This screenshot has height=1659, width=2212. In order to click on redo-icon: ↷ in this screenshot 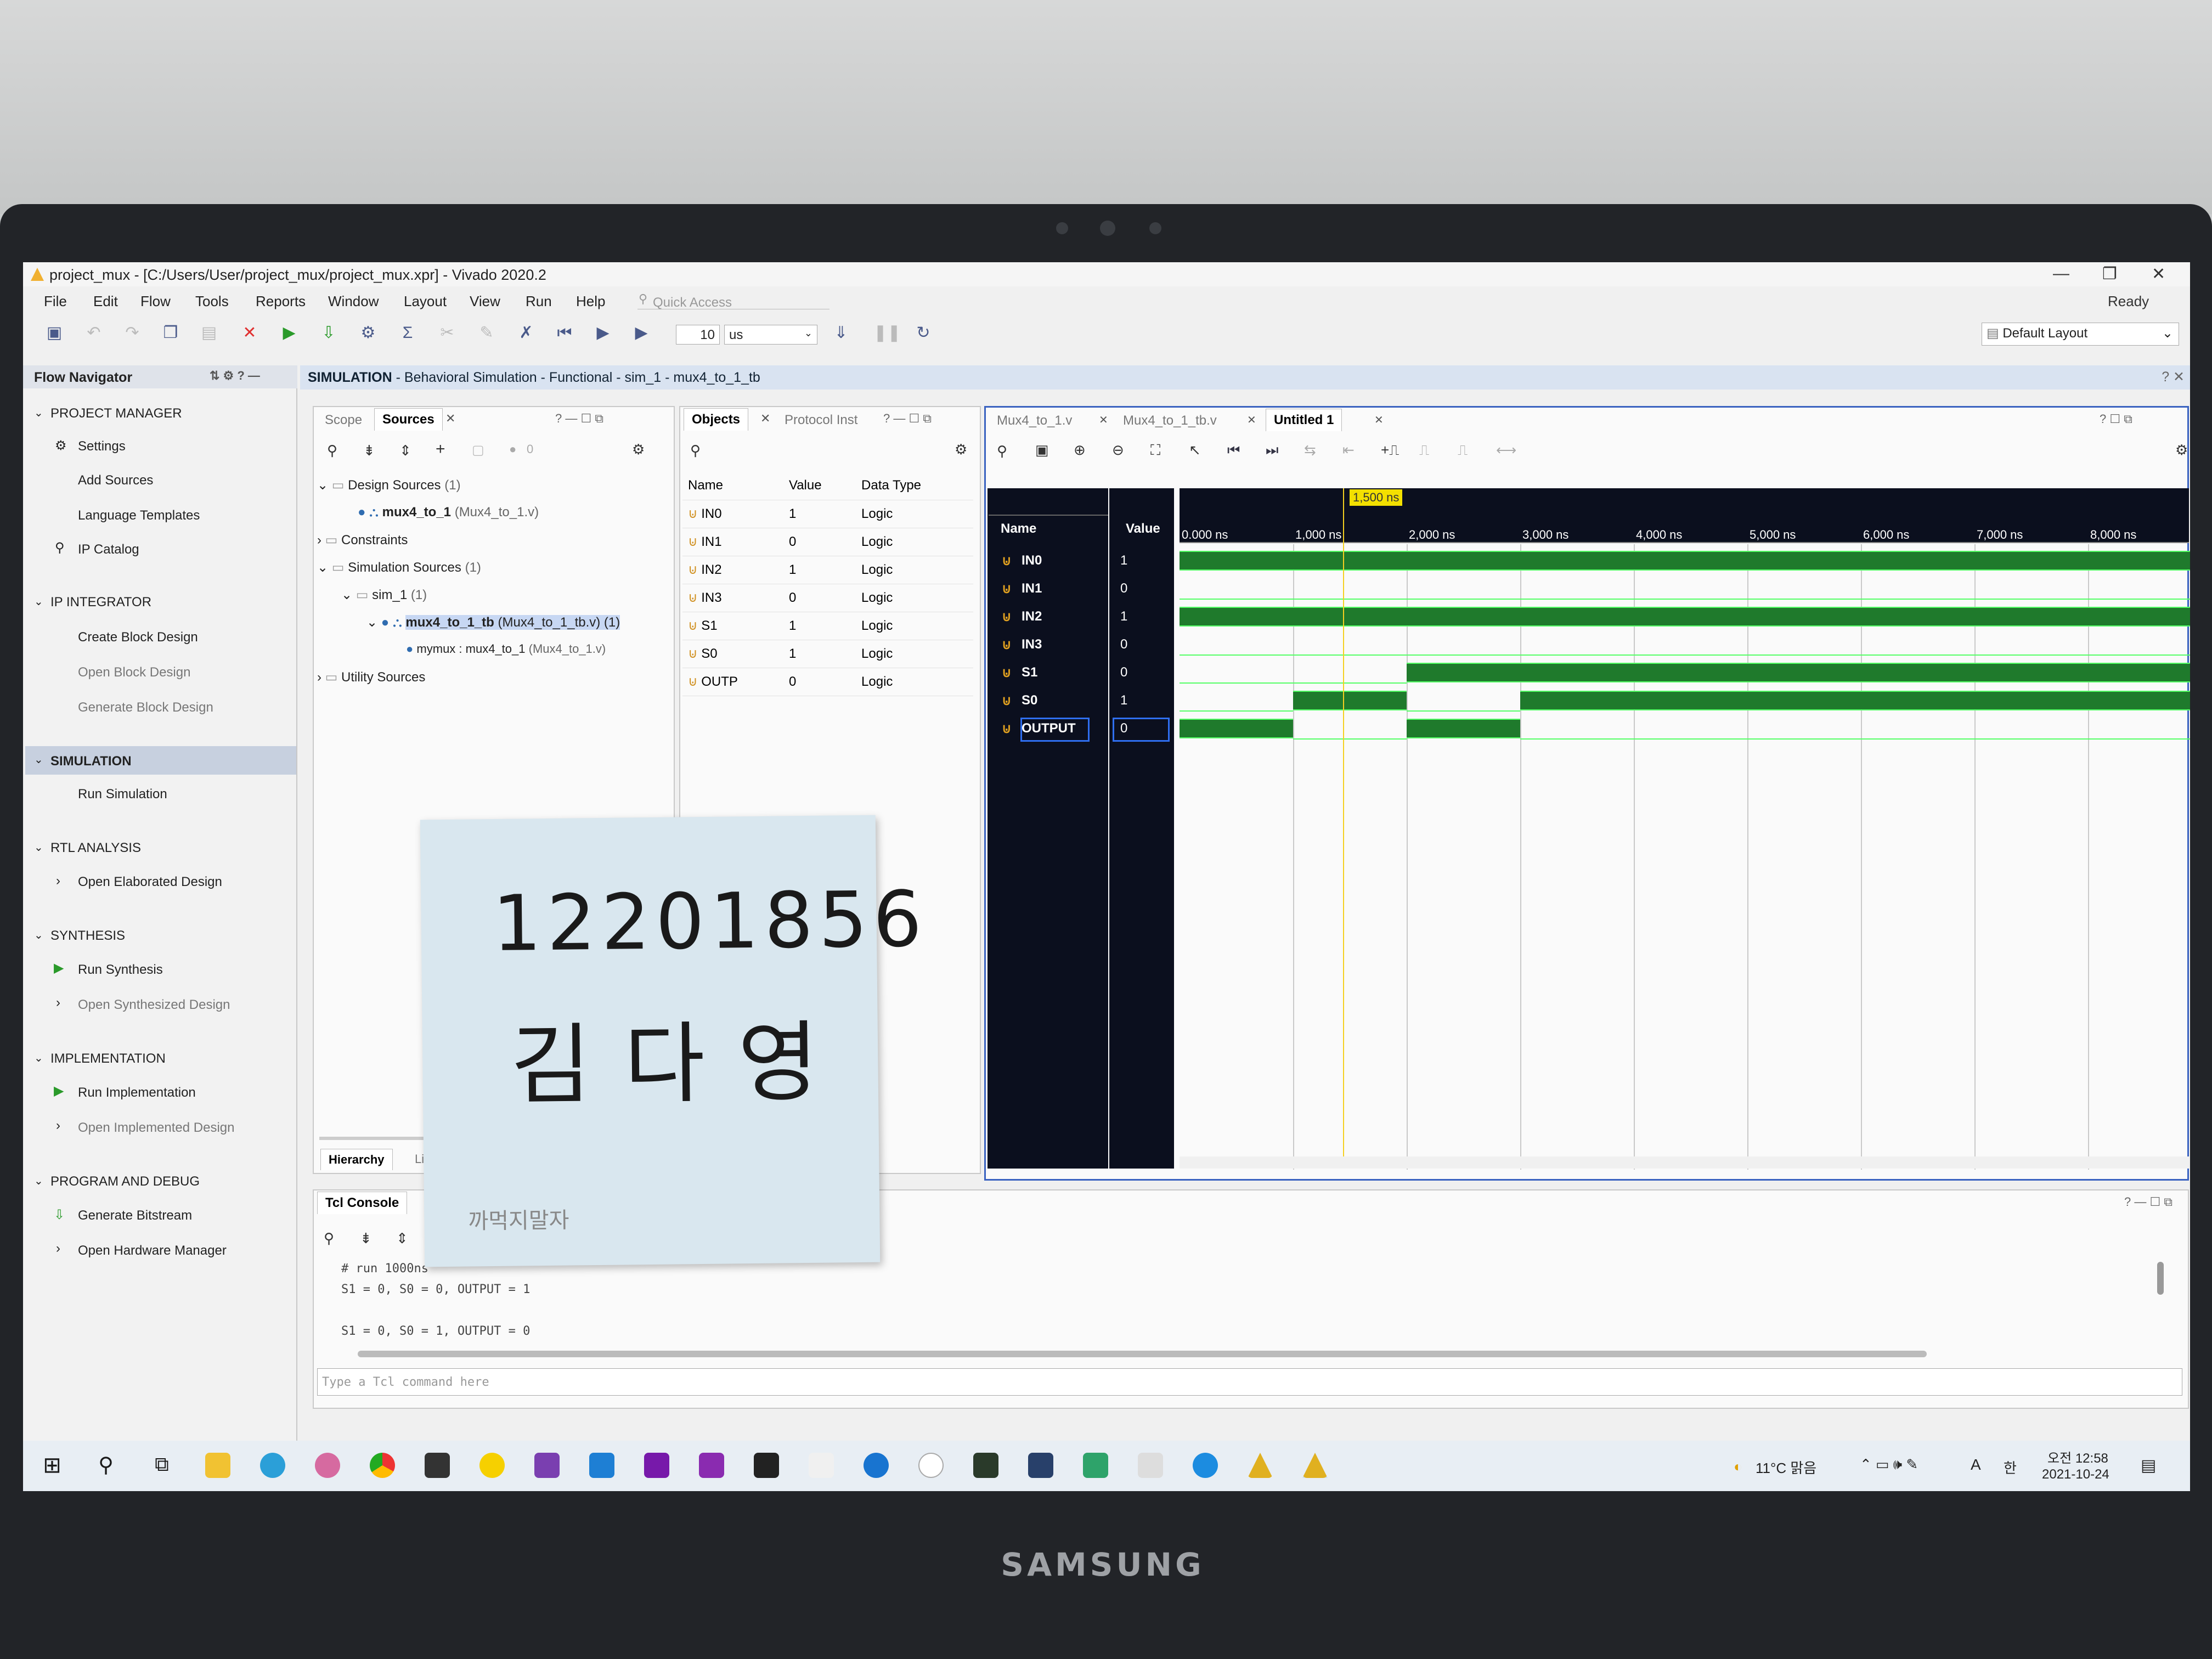, I will do `click(132, 333)`.